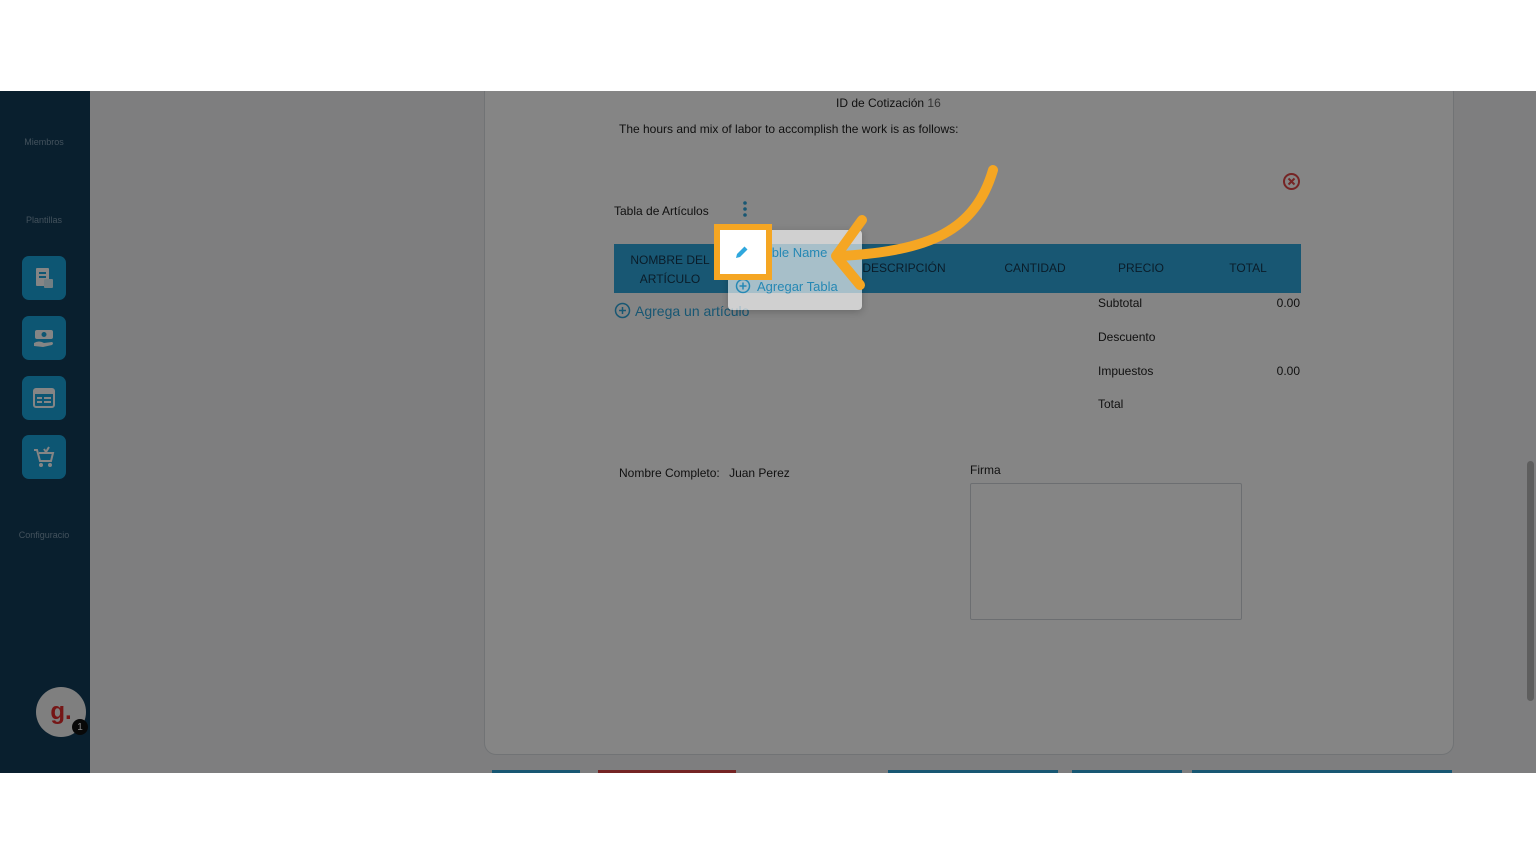 This screenshot has width=1536, height=864. What do you see at coordinates (1291, 181) in the screenshot?
I see `delete-table-icon` at bounding box center [1291, 181].